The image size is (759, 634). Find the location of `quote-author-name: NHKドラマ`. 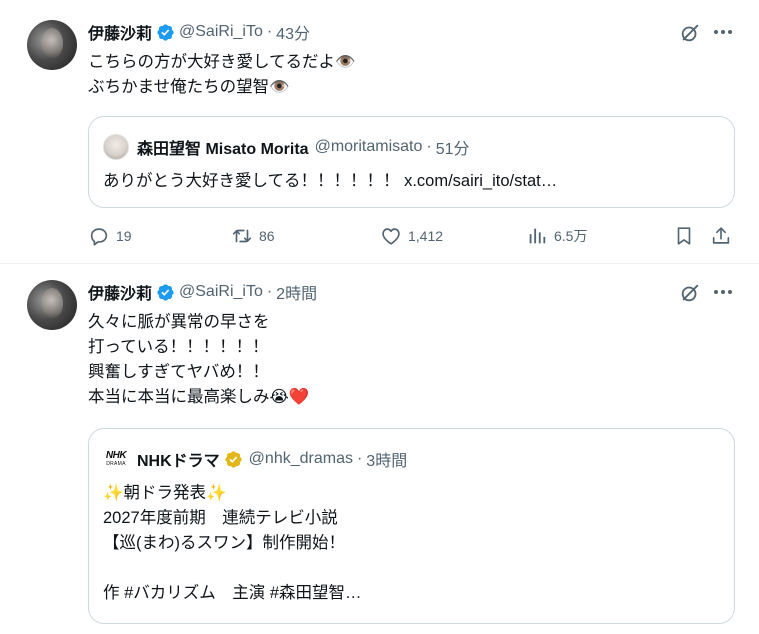

quote-author-name: NHKドラマ is located at coordinates (178, 461).